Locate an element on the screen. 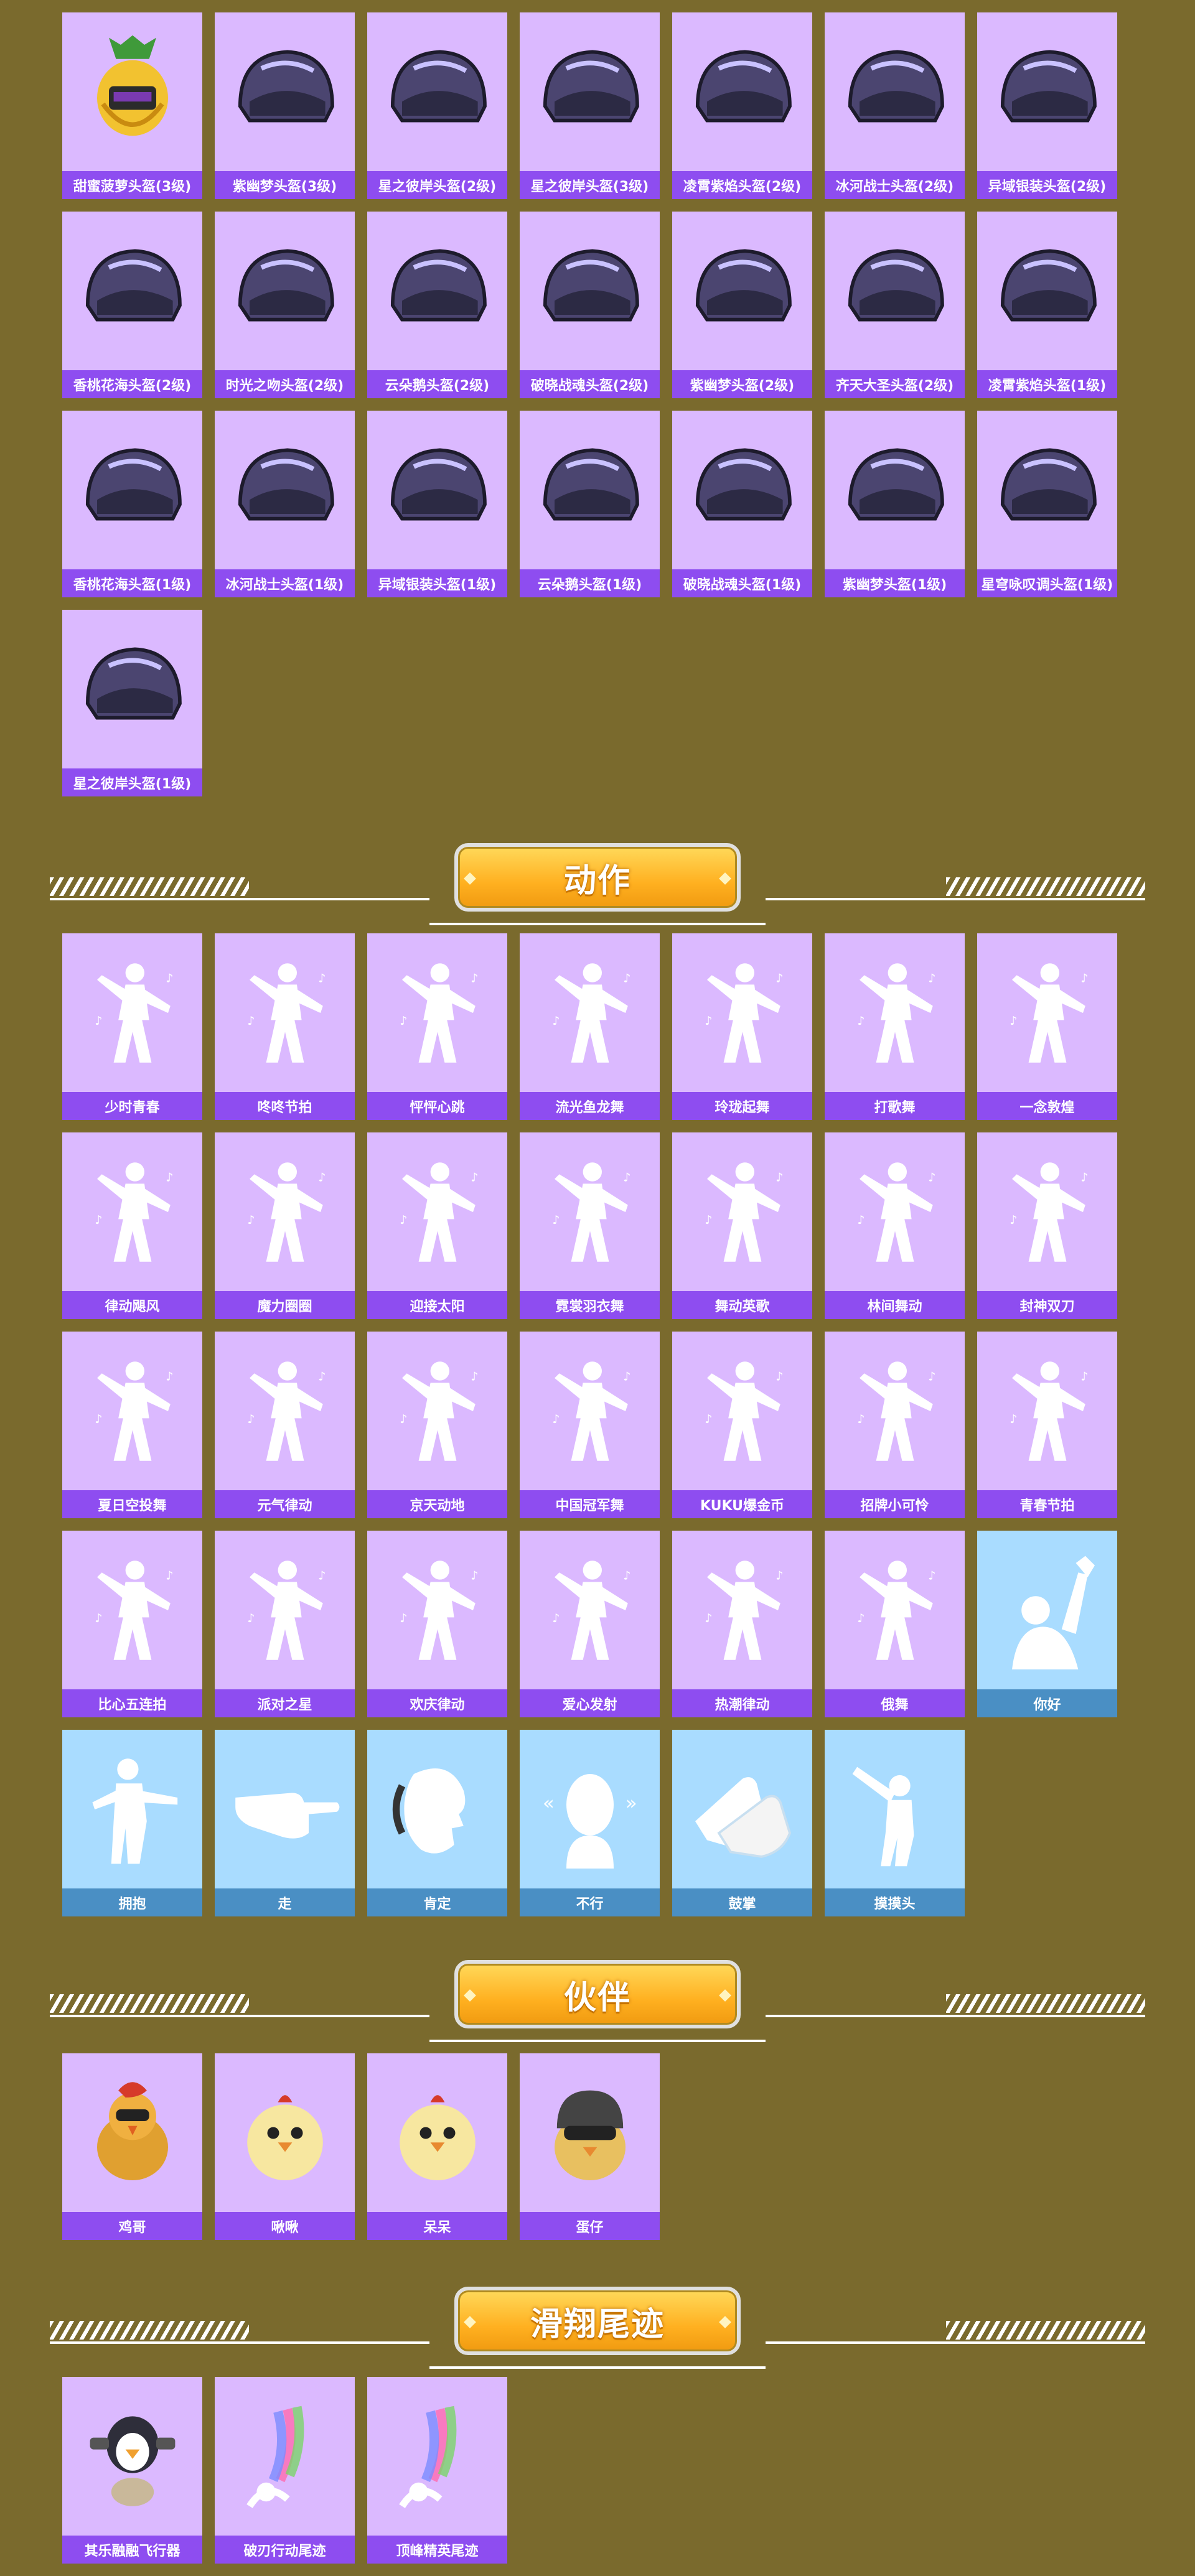 Image resolution: width=1195 pixels, height=2576 pixels. item-card: ♪ ♪ KUKU爆金币 is located at coordinates (742, 1425).